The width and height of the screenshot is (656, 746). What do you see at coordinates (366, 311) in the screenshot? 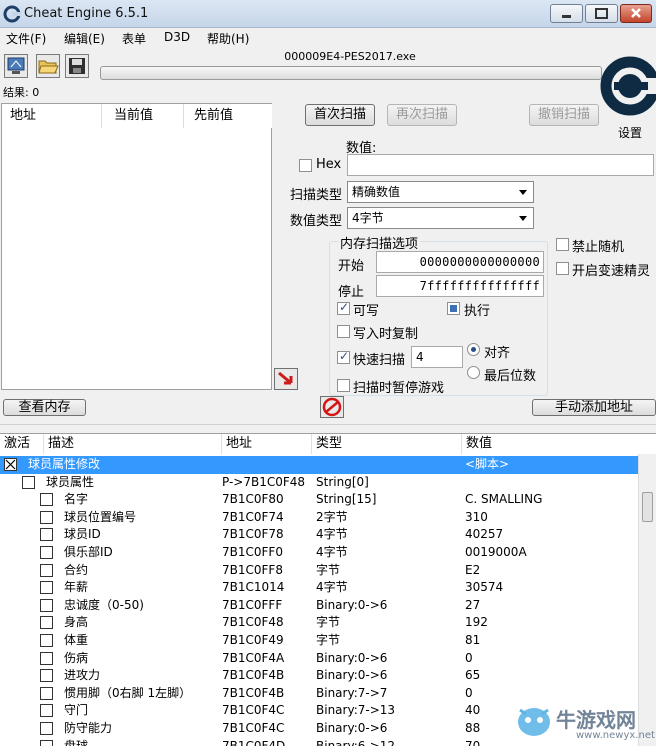
I see `writable-label: 可写` at bounding box center [366, 311].